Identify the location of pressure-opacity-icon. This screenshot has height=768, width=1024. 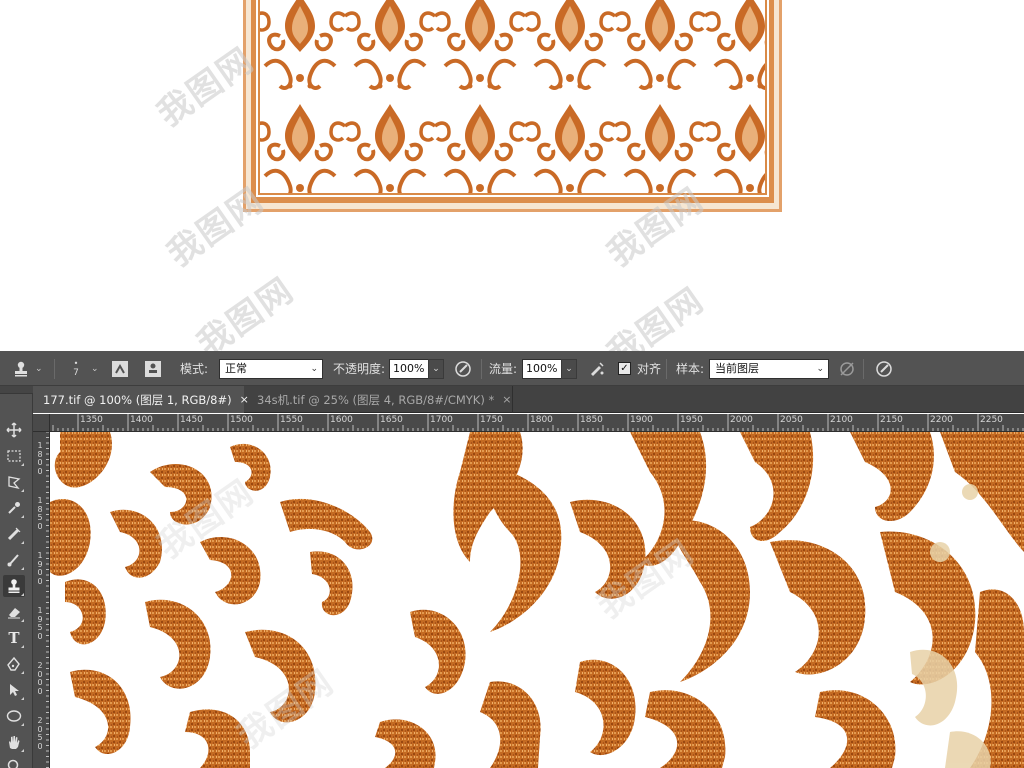
(463, 369).